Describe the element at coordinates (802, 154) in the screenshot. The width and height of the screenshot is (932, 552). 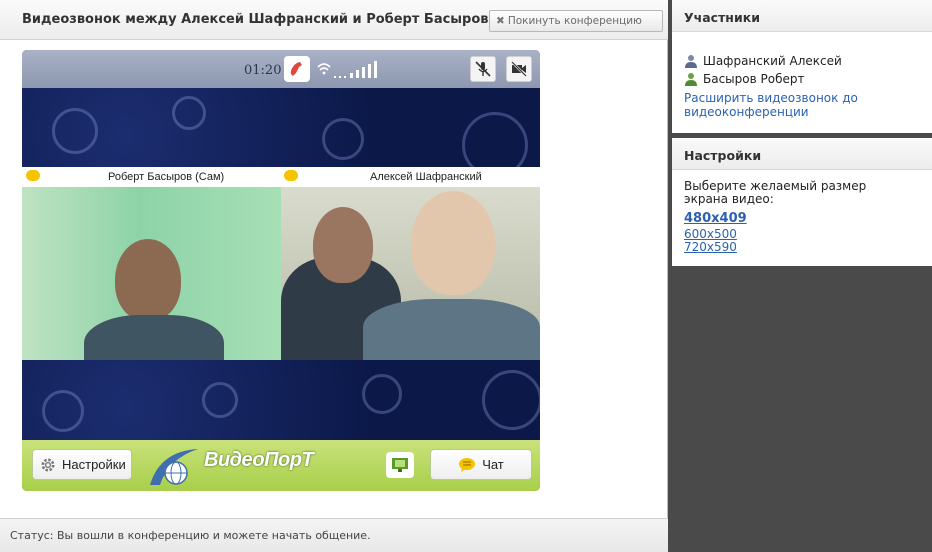
I see `settings-title: Настройки` at that location.